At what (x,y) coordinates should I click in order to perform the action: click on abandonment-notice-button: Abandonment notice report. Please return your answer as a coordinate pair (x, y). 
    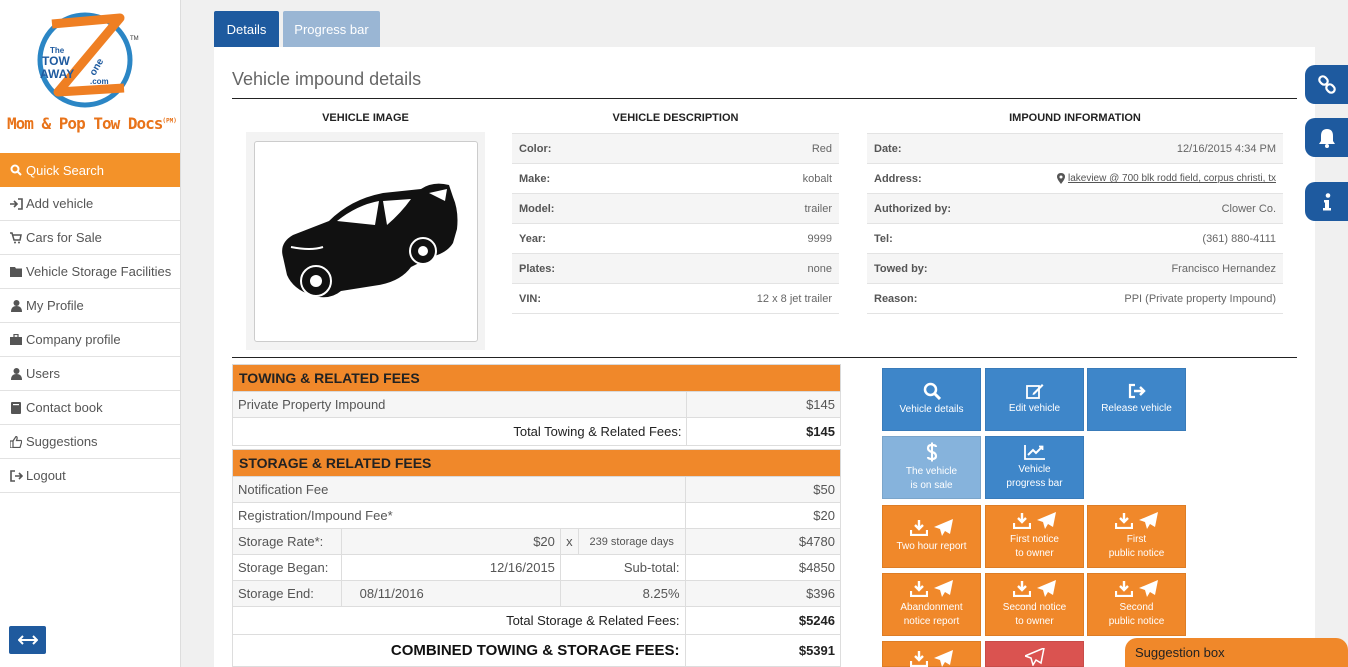
    Looking at the image, I should click on (931, 604).